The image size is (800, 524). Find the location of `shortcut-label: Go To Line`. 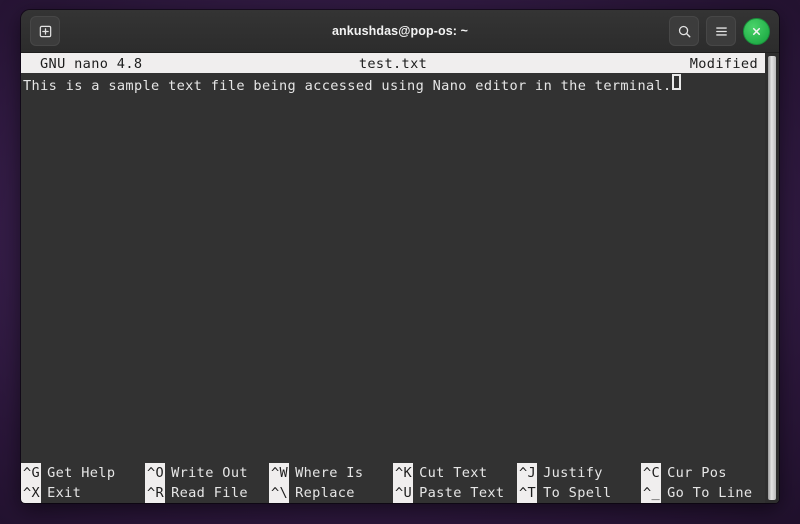

shortcut-label: Go To Line is located at coordinates (710, 493).